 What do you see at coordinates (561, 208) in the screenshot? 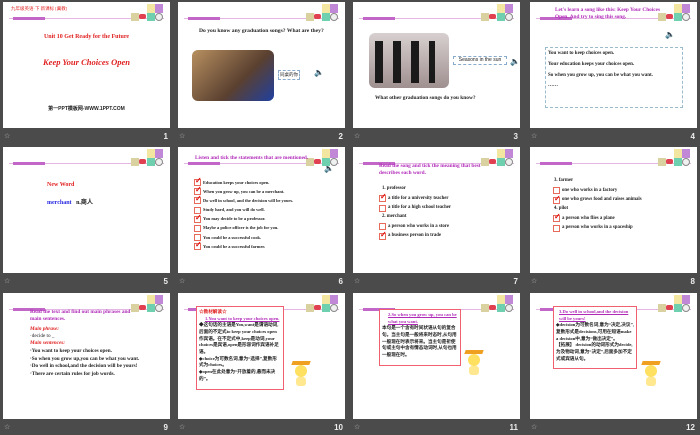
I see `word-label: 4. pilot` at bounding box center [561, 208].